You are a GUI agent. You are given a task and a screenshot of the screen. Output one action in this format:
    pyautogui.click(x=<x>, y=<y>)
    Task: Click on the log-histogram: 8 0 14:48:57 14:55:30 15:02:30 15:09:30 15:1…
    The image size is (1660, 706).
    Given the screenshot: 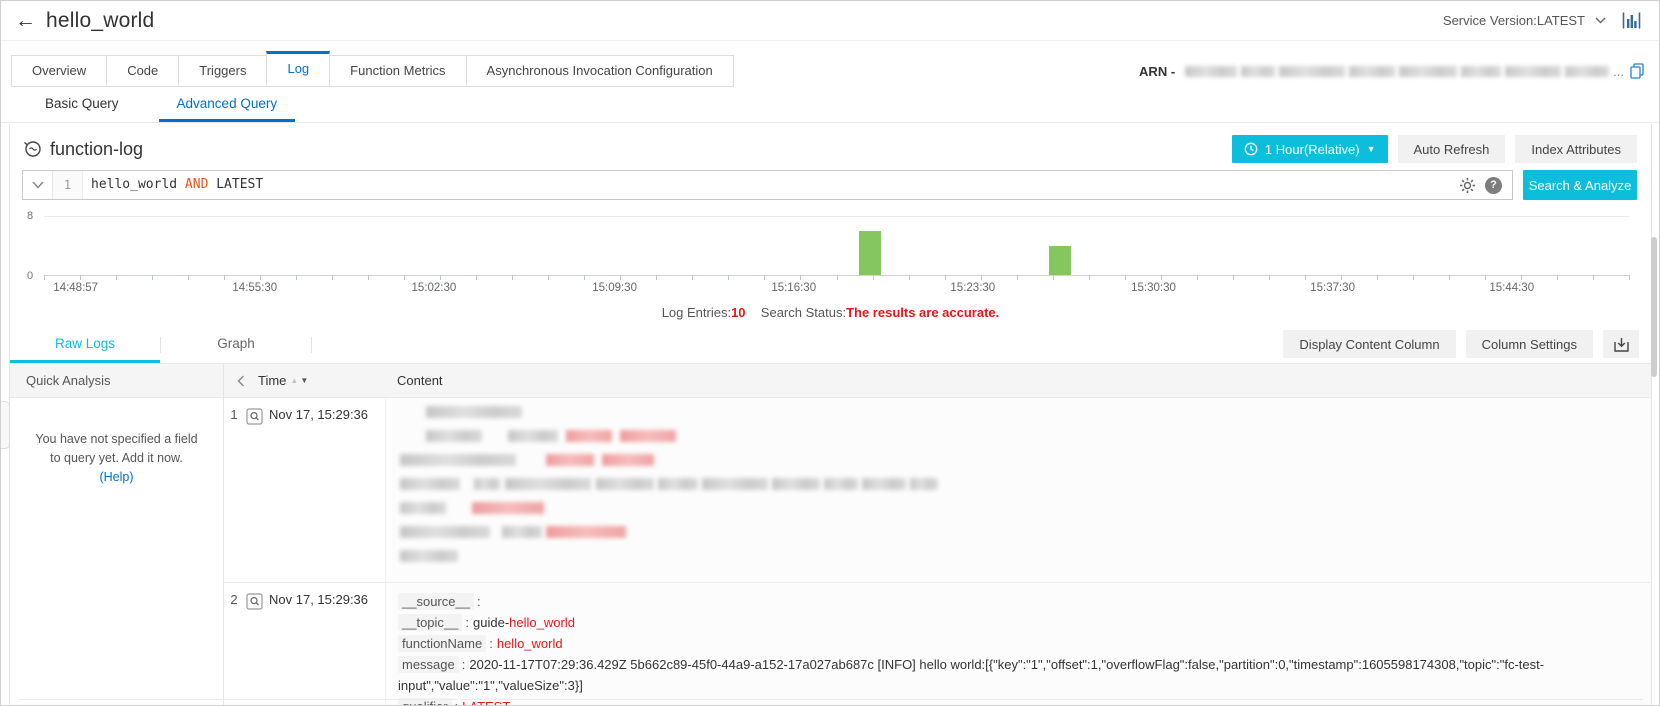 What is the action you would take?
    pyautogui.click(x=827, y=254)
    